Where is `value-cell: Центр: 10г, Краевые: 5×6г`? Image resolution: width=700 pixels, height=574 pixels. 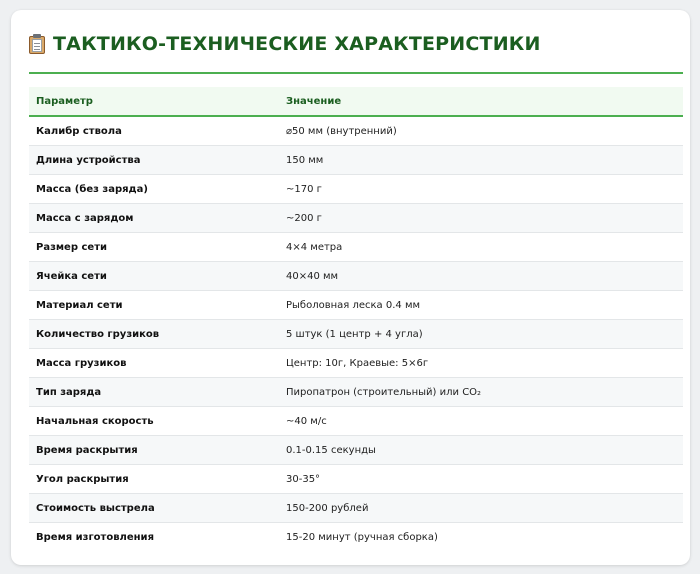 value-cell: Центр: 10г, Краевые: 5×6г is located at coordinates (481, 363).